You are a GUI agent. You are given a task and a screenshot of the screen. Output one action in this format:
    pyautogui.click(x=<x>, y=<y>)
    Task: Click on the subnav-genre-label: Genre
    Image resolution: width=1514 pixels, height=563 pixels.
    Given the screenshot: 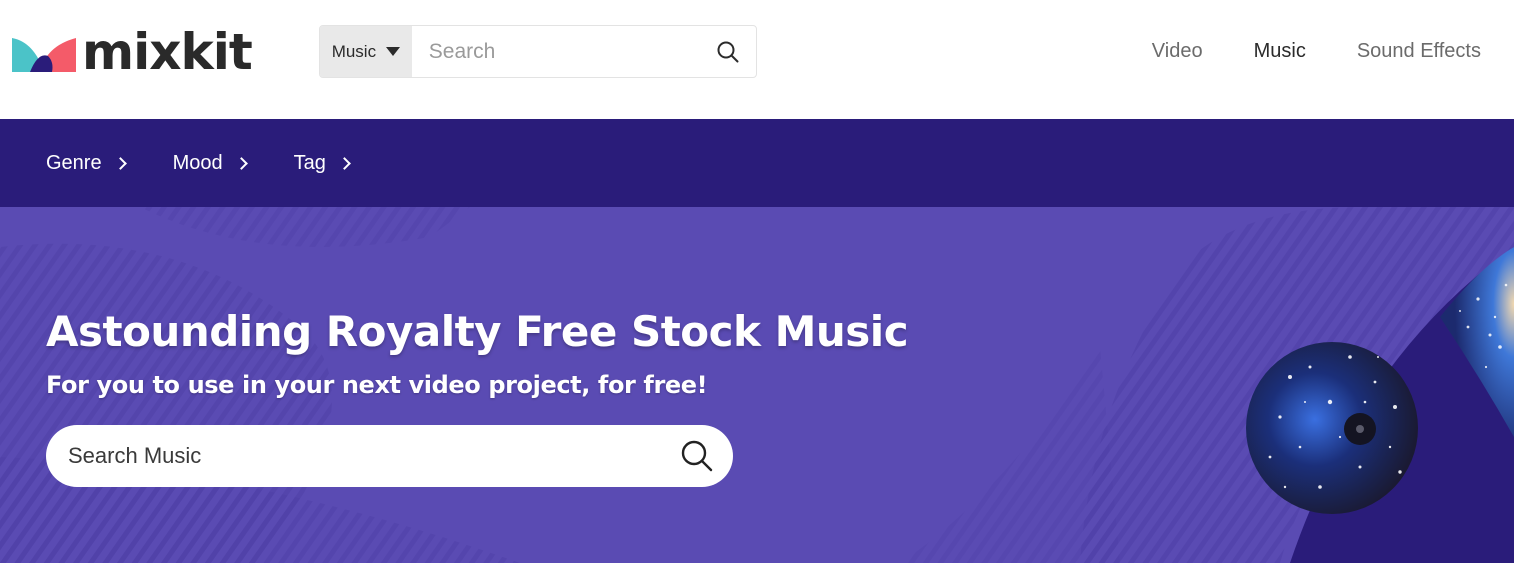 What is the action you would take?
    pyautogui.click(x=74, y=162)
    